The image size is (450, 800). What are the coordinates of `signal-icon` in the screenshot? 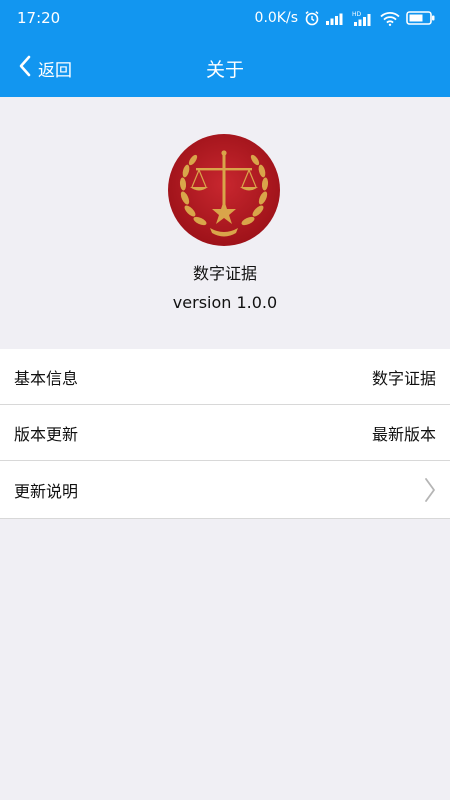 It's located at (336, 18).